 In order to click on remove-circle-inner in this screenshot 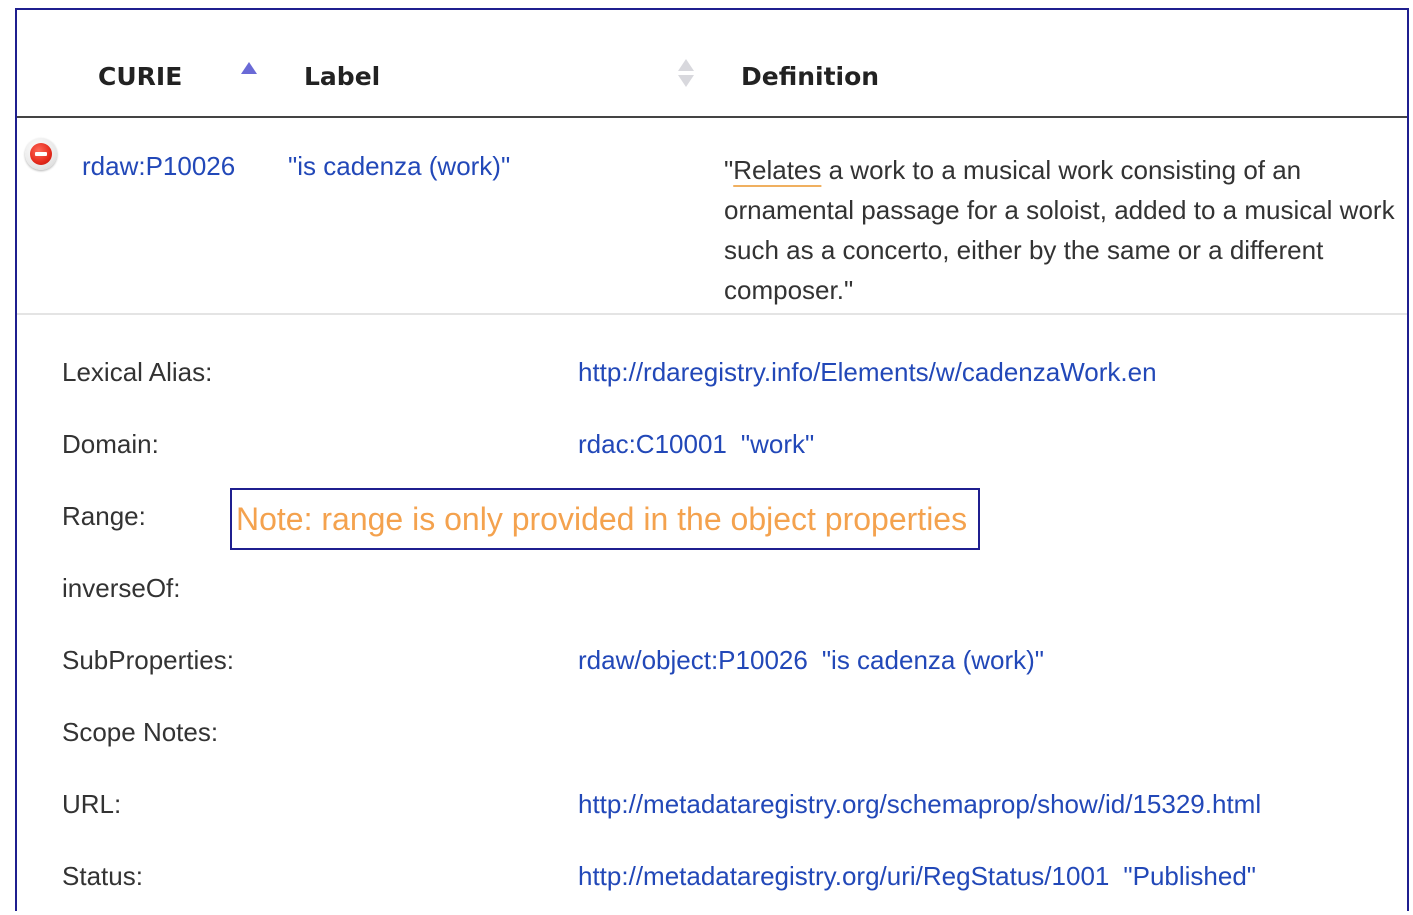, I will do `click(41, 154)`.